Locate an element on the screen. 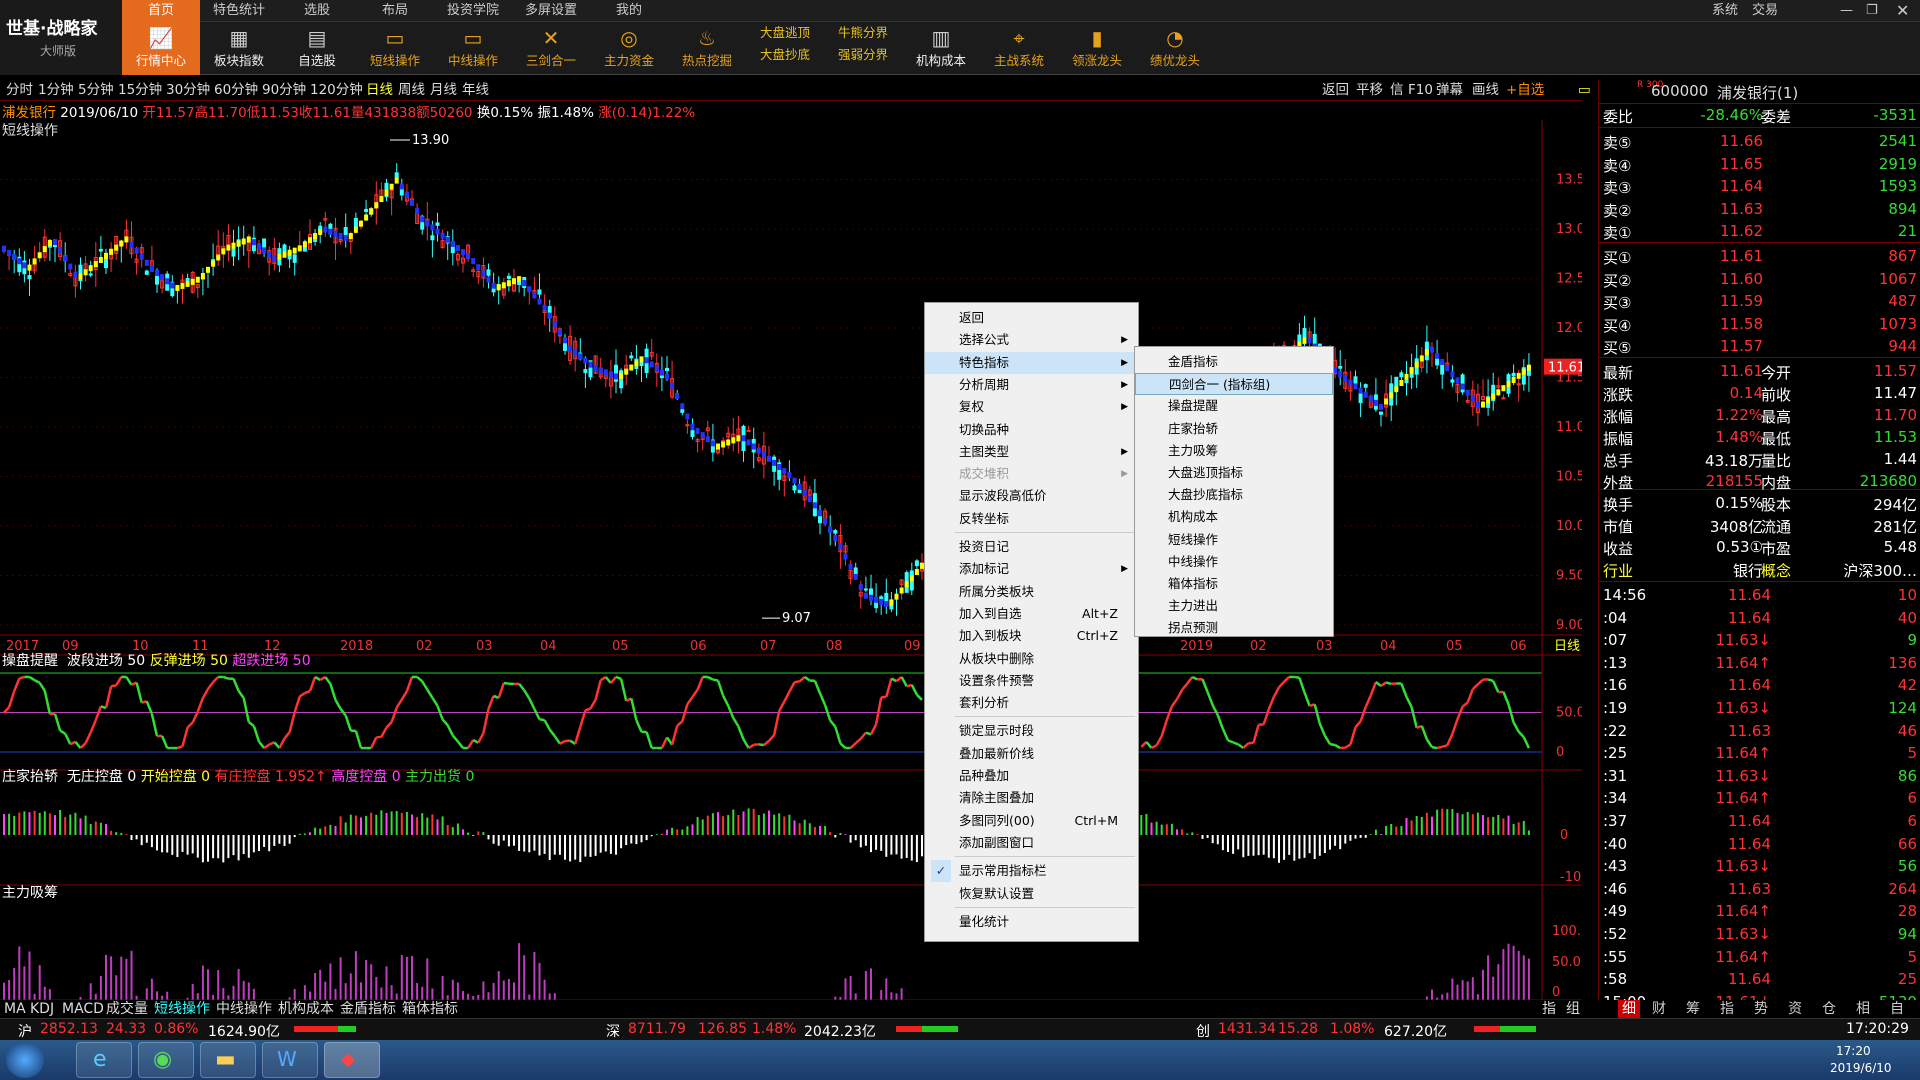 This screenshot has height=1080, width=1920. context-menu-item: 添加标记 ▶ is located at coordinates (1031, 569).